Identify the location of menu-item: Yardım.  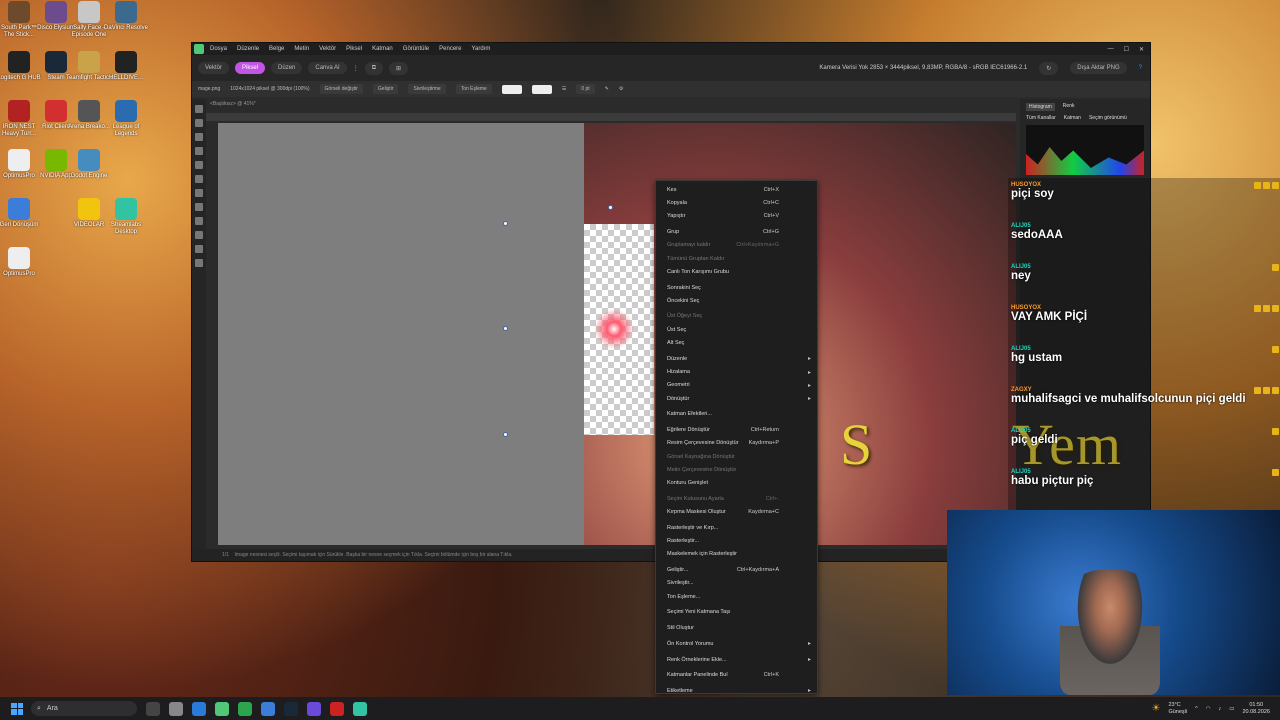
(481, 49).